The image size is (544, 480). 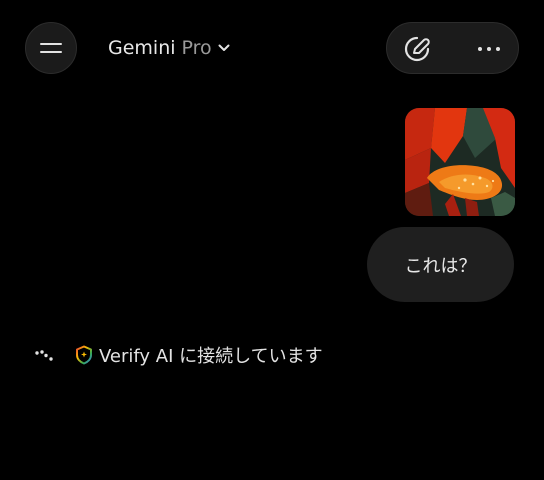 I want to click on more-options-button, so click(x=489, y=49).